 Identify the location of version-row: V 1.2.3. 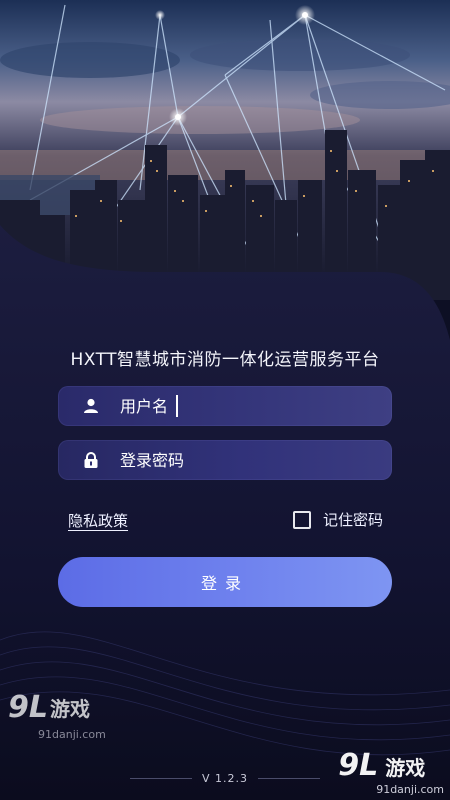
(225, 778).